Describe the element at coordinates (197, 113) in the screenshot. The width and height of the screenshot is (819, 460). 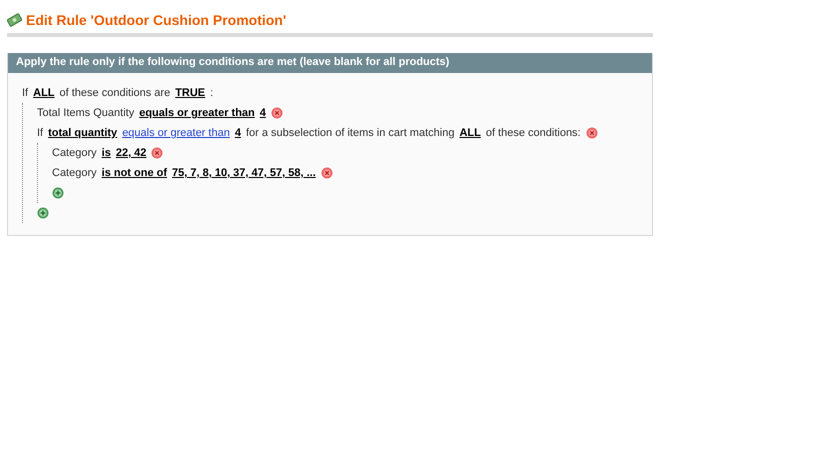
I see `condition-value-link: equals or greater than` at that location.